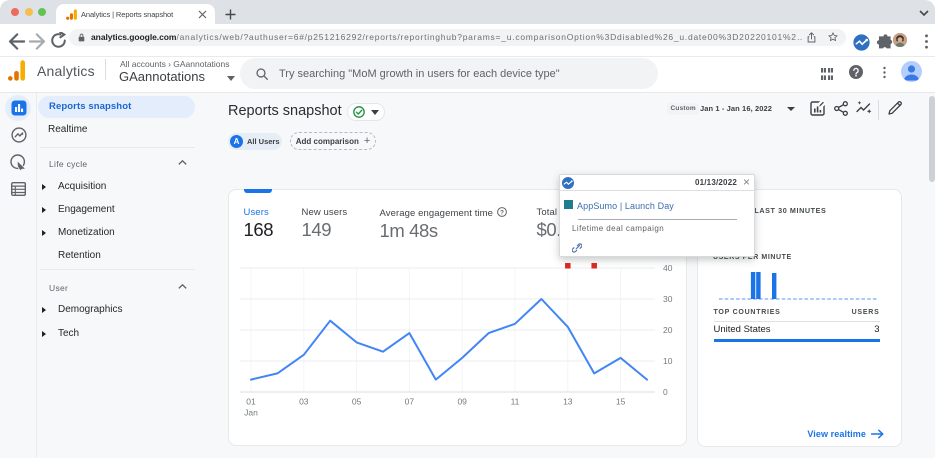  Describe the element at coordinates (251, 402) in the screenshot. I see `svg-text: 01` at that location.